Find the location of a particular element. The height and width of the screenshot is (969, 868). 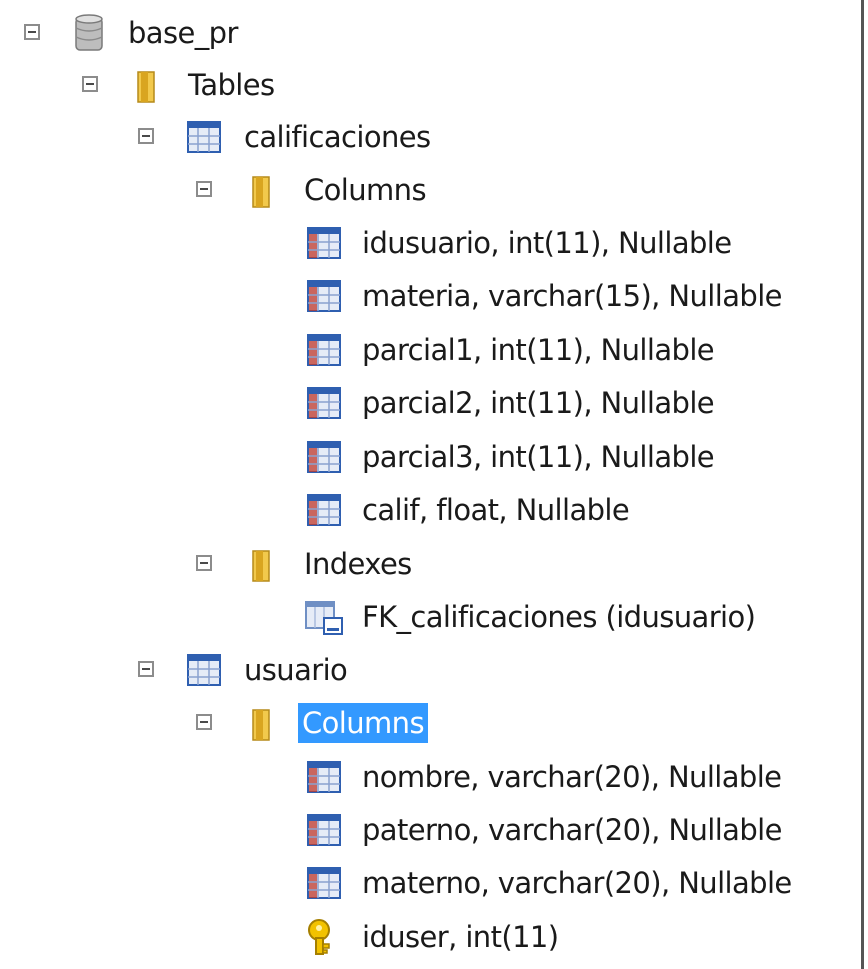

tree-node-columns-folder-selected: Columns is located at coordinates (240, 723).